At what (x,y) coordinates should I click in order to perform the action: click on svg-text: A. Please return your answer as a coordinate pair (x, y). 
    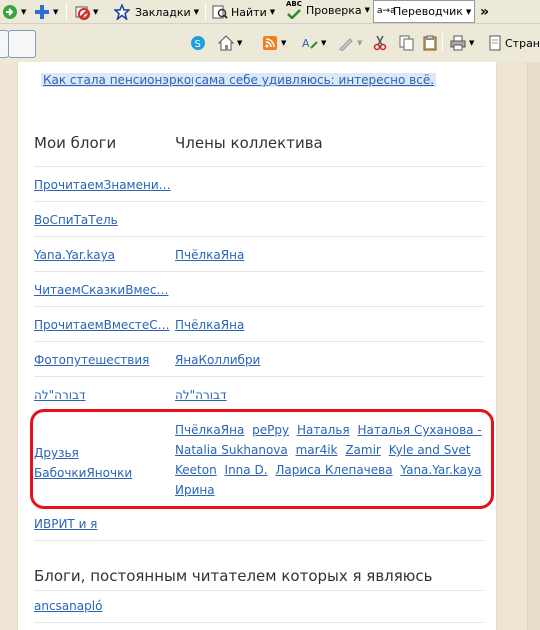
    Looking at the image, I should click on (306, 43).